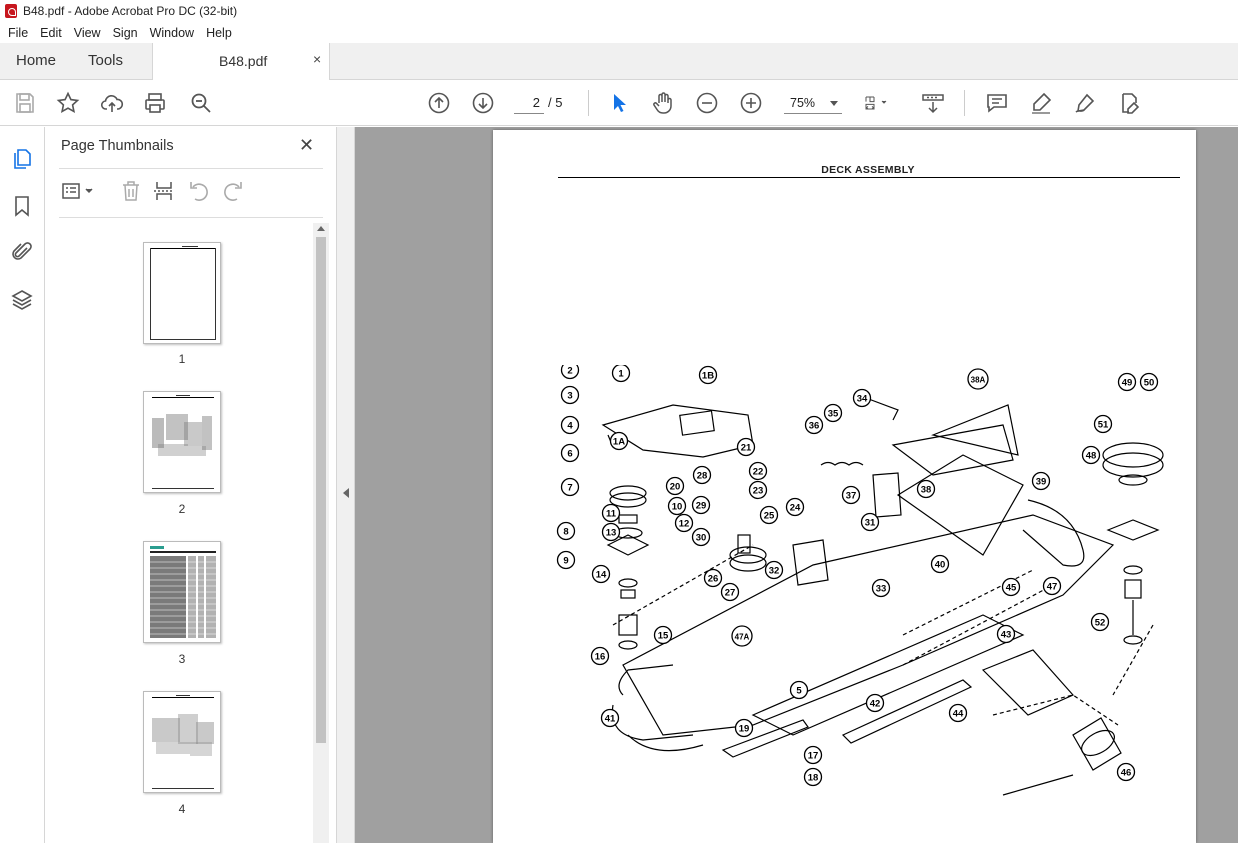 This screenshot has width=1238, height=843. What do you see at coordinates (565, 561) in the screenshot?
I see `callout-label: 9` at bounding box center [565, 561].